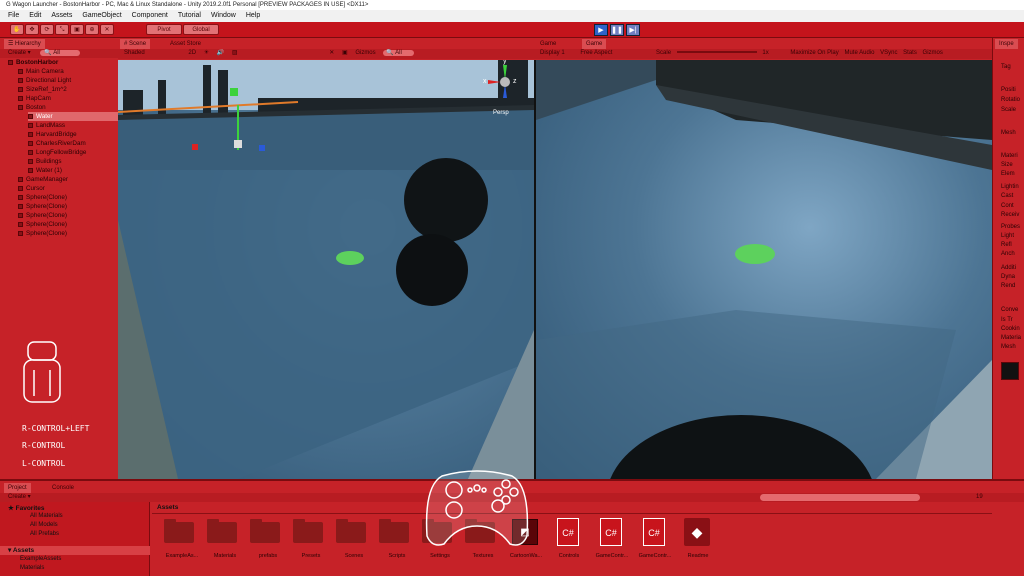 This screenshot has height=576, width=1024. What do you see at coordinates (840, 497) in the screenshot?
I see `project-search-input` at bounding box center [840, 497].